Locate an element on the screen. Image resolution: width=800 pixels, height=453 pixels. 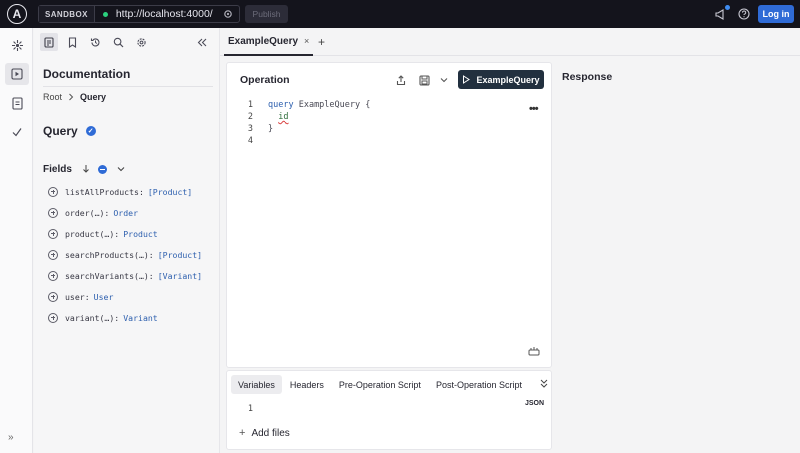
code-line: 4 is located at coordinates (250, 141).